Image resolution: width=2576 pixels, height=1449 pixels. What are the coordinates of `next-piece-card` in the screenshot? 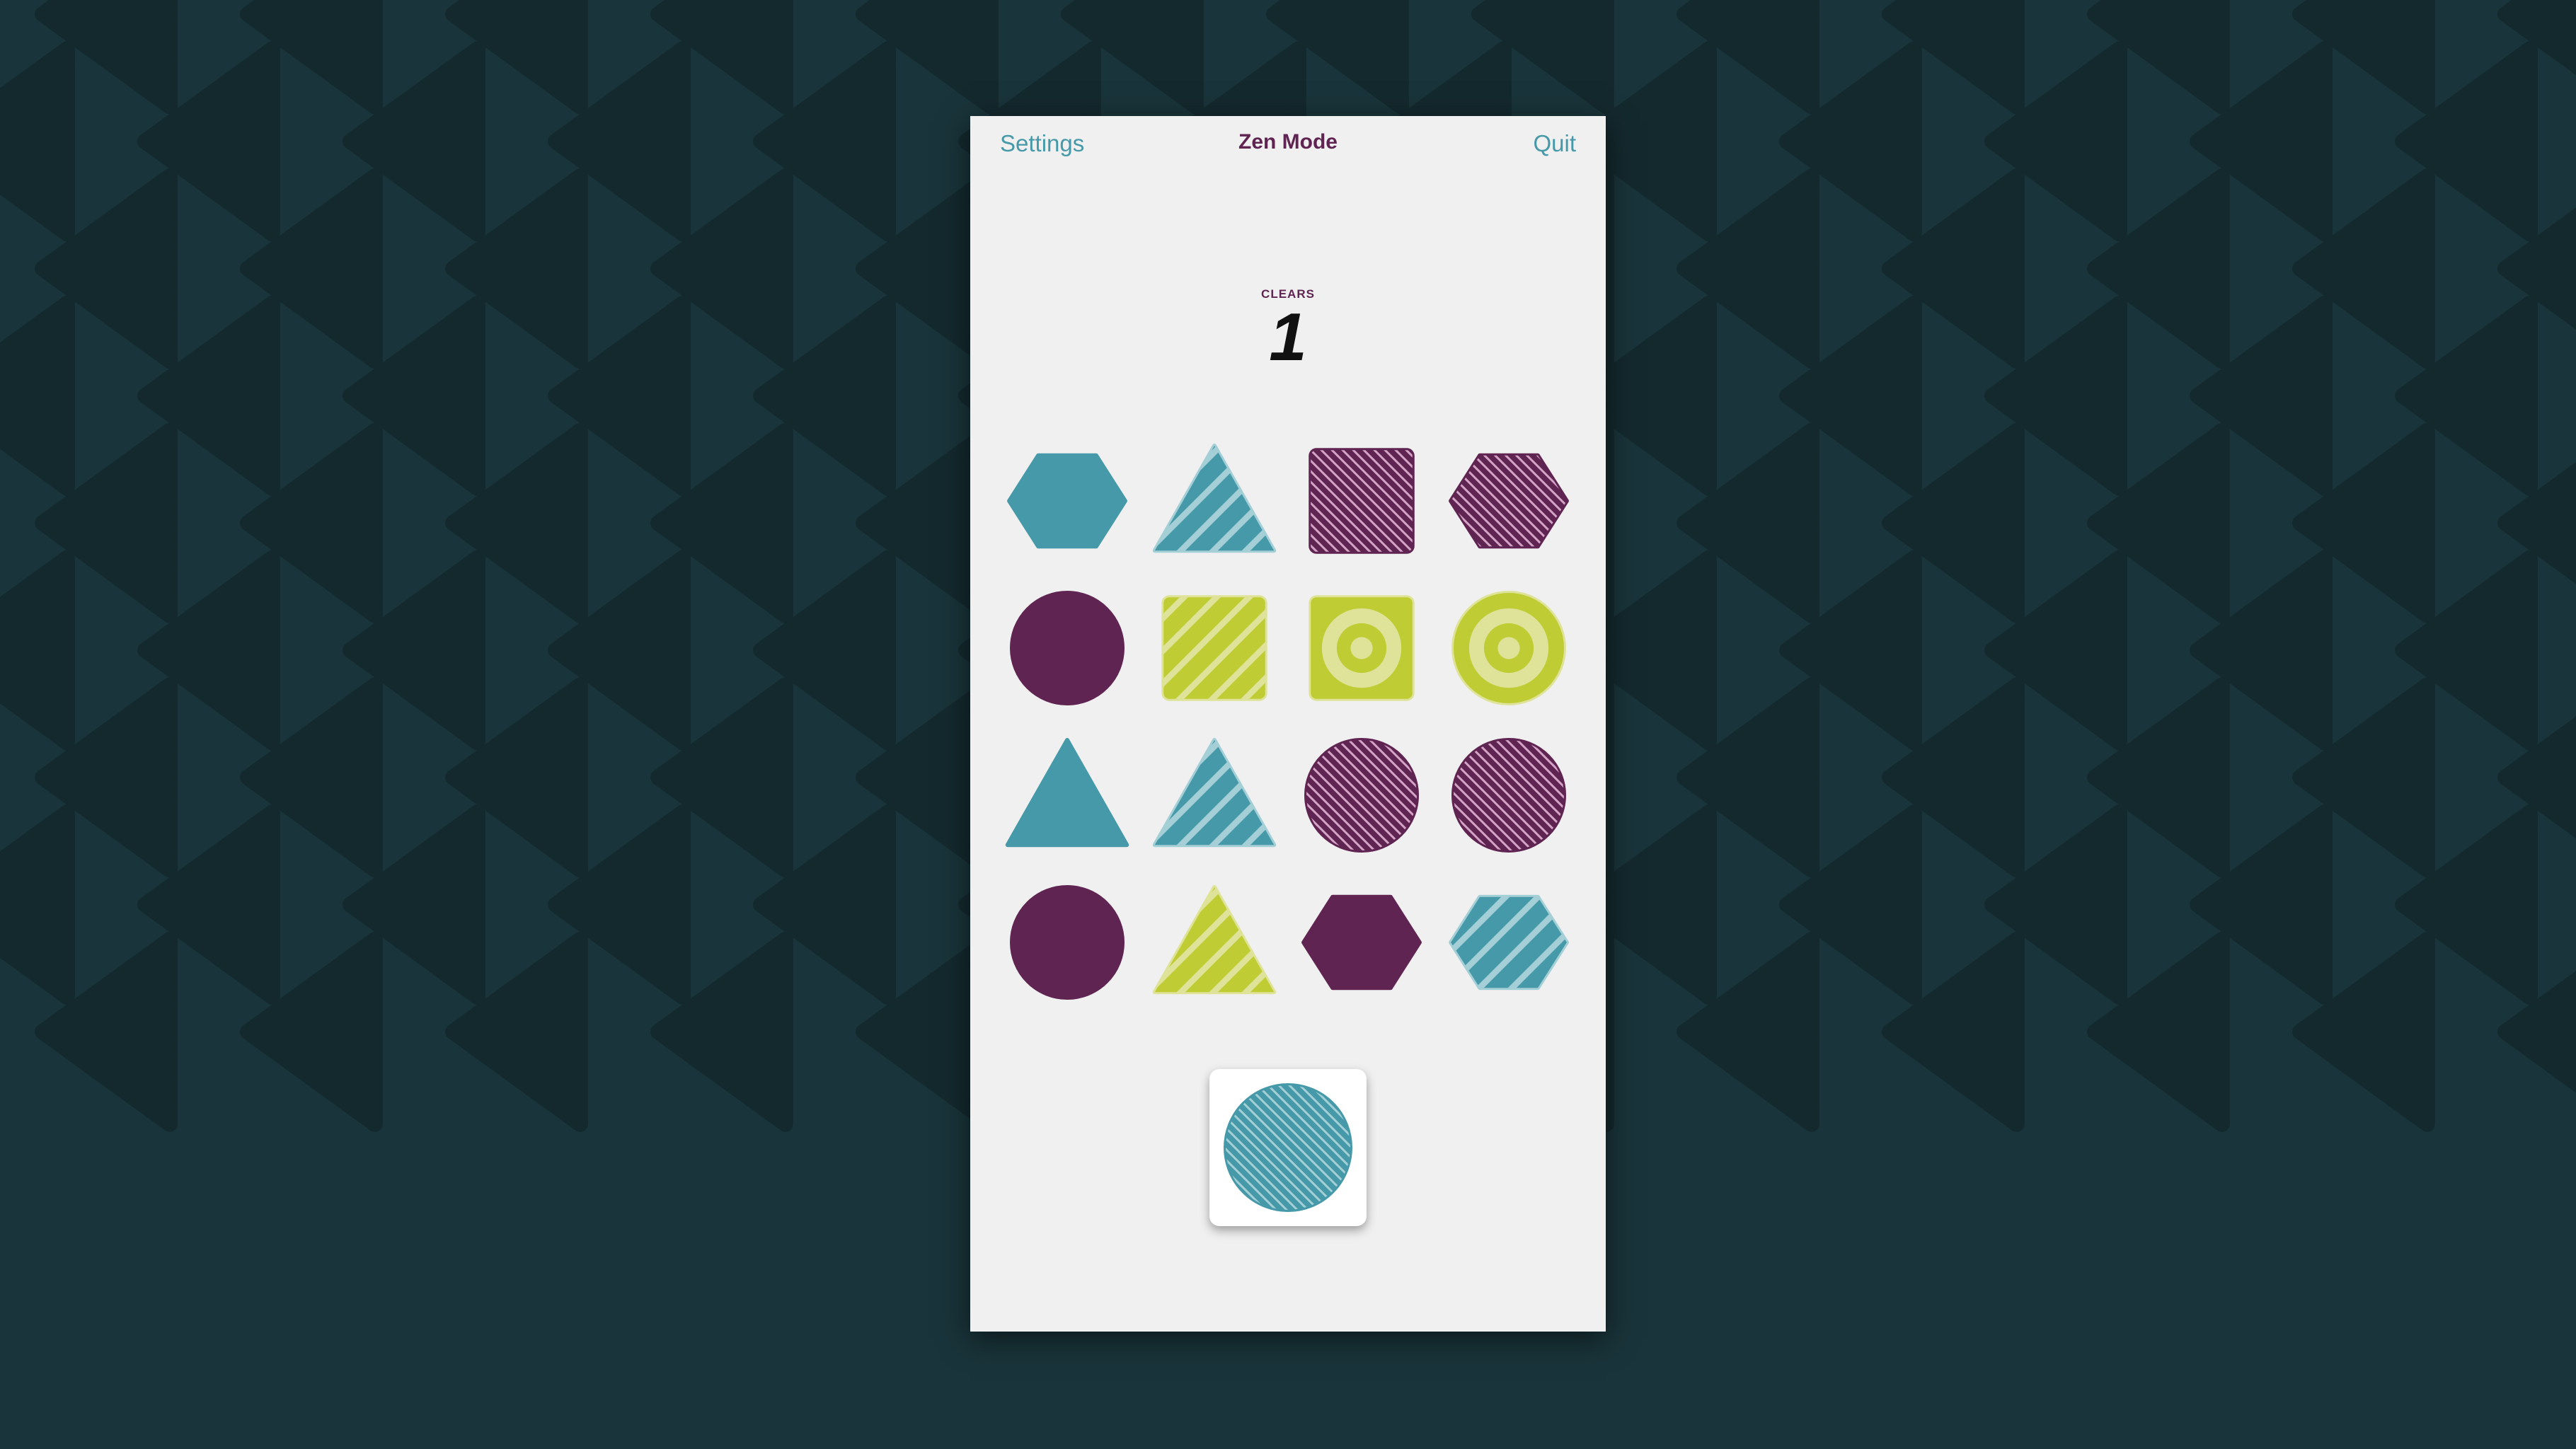 It's located at (1288, 1147).